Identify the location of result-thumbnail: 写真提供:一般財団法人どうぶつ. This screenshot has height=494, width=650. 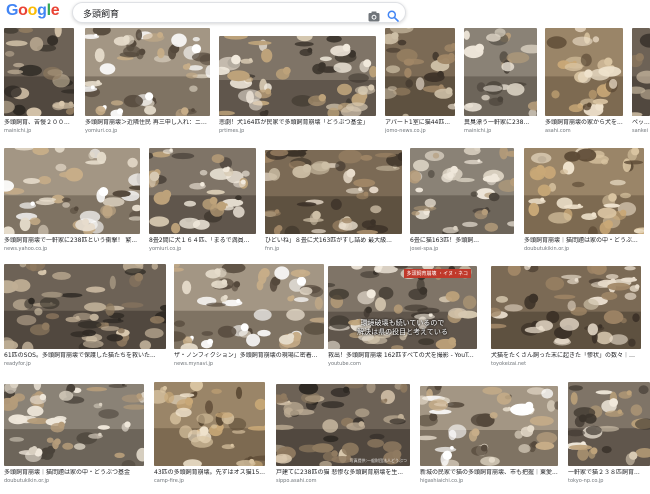
(343, 425).